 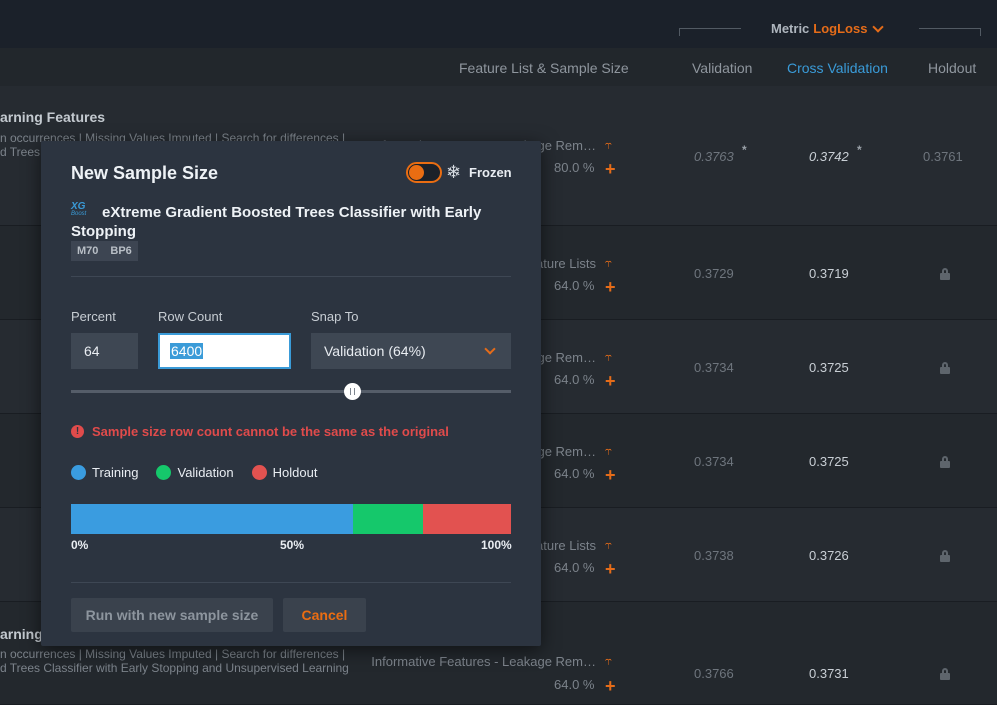 What do you see at coordinates (714, 273) in the screenshot?
I see `validation-score: 0.3729` at bounding box center [714, 273].